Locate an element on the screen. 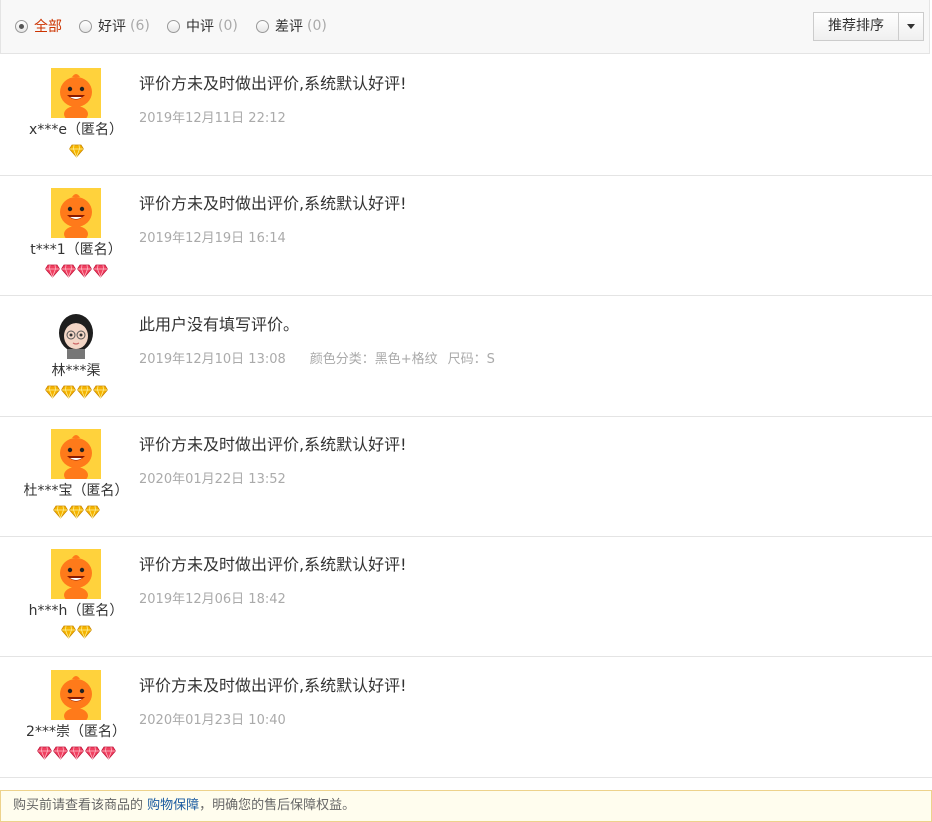 The image size is (932, 822). review-date: 2020年01月23日 10:40 is located at coordinates (212, 720).